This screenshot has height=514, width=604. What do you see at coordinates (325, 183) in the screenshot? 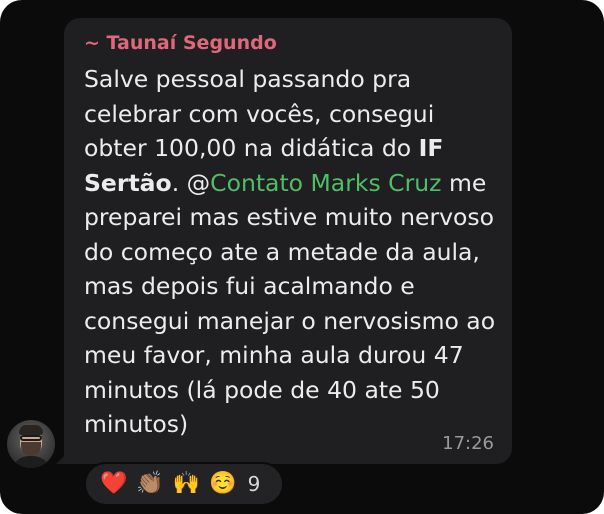
I see `mention-link: Contato Marks Cruz` at bounding box center [325, 183].